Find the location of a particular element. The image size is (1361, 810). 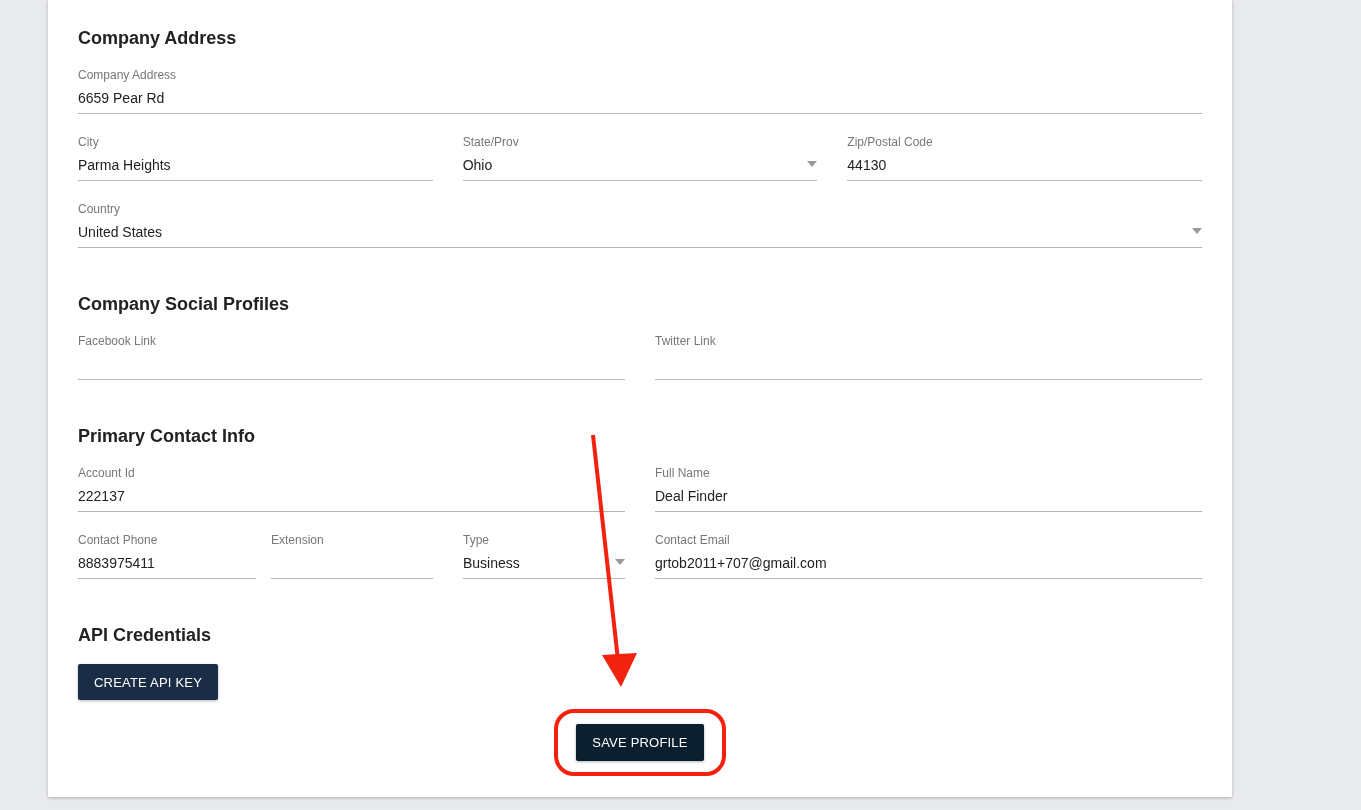

input-field: Deal Finder is located at coordinates (928, 499).